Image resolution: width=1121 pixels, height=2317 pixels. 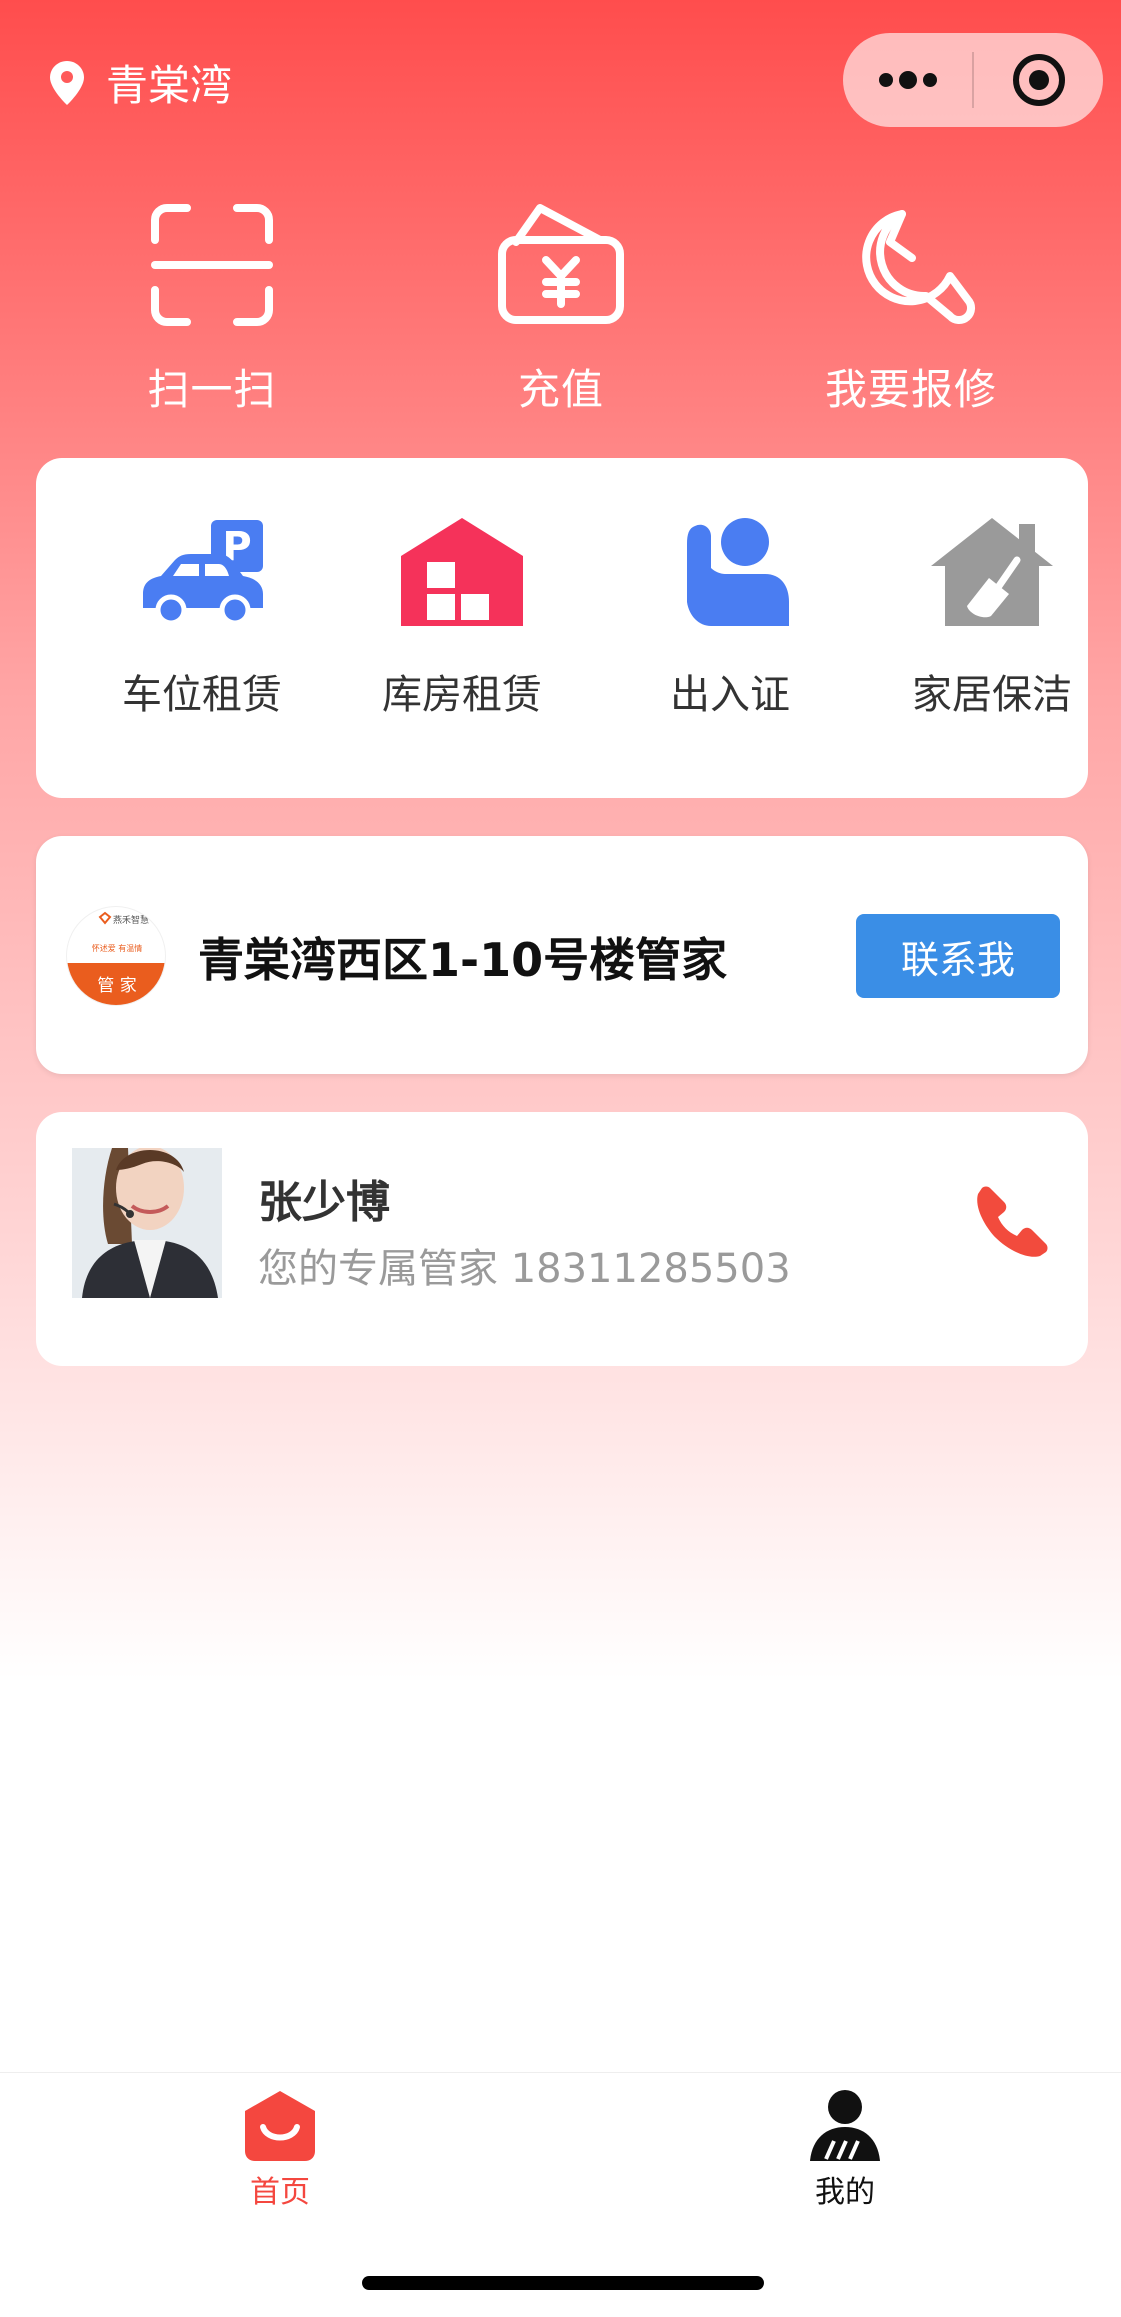 What do you see at coordinates (730, 695) in the screenshot?
I see `service-label: 出入证` at bounding box center [730, 695].